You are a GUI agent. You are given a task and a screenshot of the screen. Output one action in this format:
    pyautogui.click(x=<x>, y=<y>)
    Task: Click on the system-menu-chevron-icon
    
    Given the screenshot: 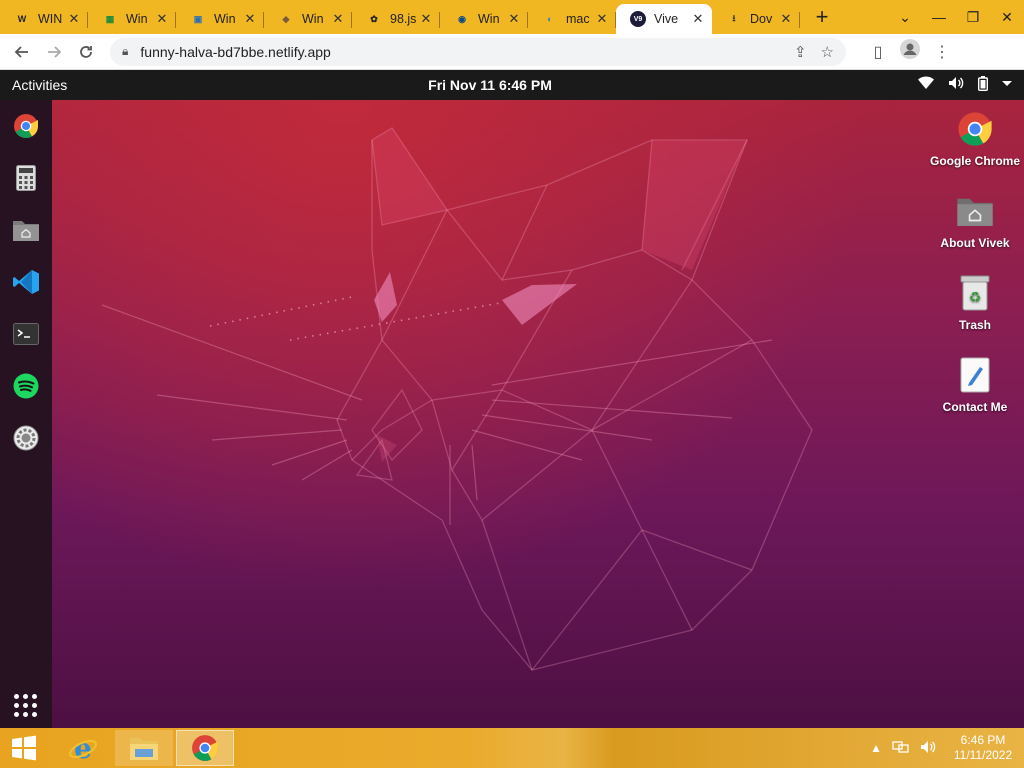 What is the action you would take?
    pyautogui.click(x=1007, y=85)
    